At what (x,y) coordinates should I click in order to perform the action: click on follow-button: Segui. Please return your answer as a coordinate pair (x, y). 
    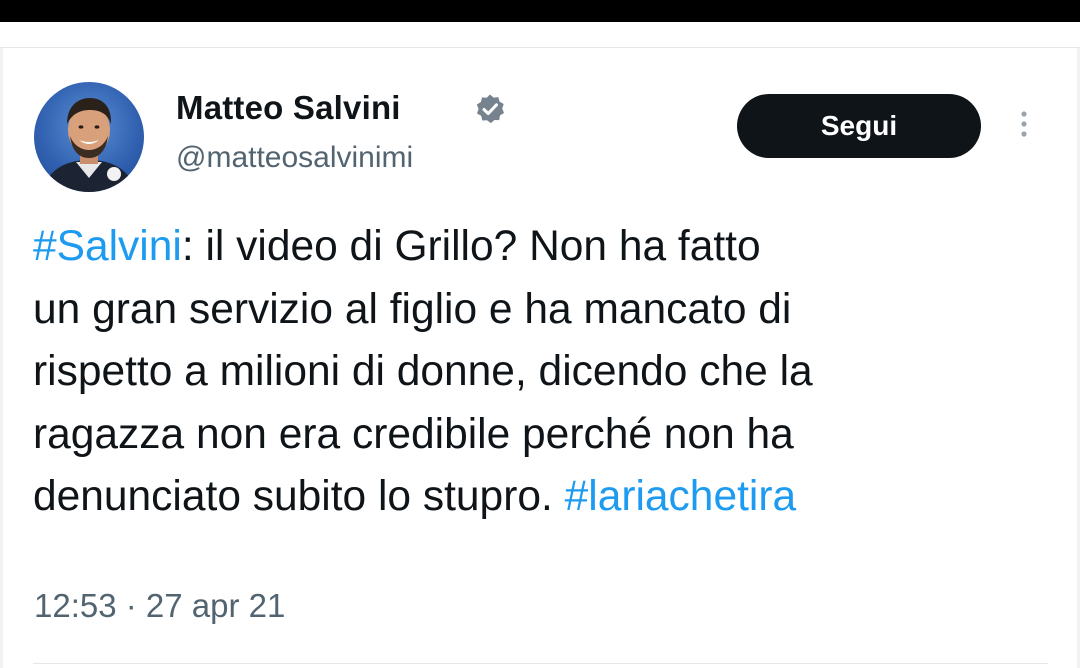
    Looking at the image, I should click on (859, 126).